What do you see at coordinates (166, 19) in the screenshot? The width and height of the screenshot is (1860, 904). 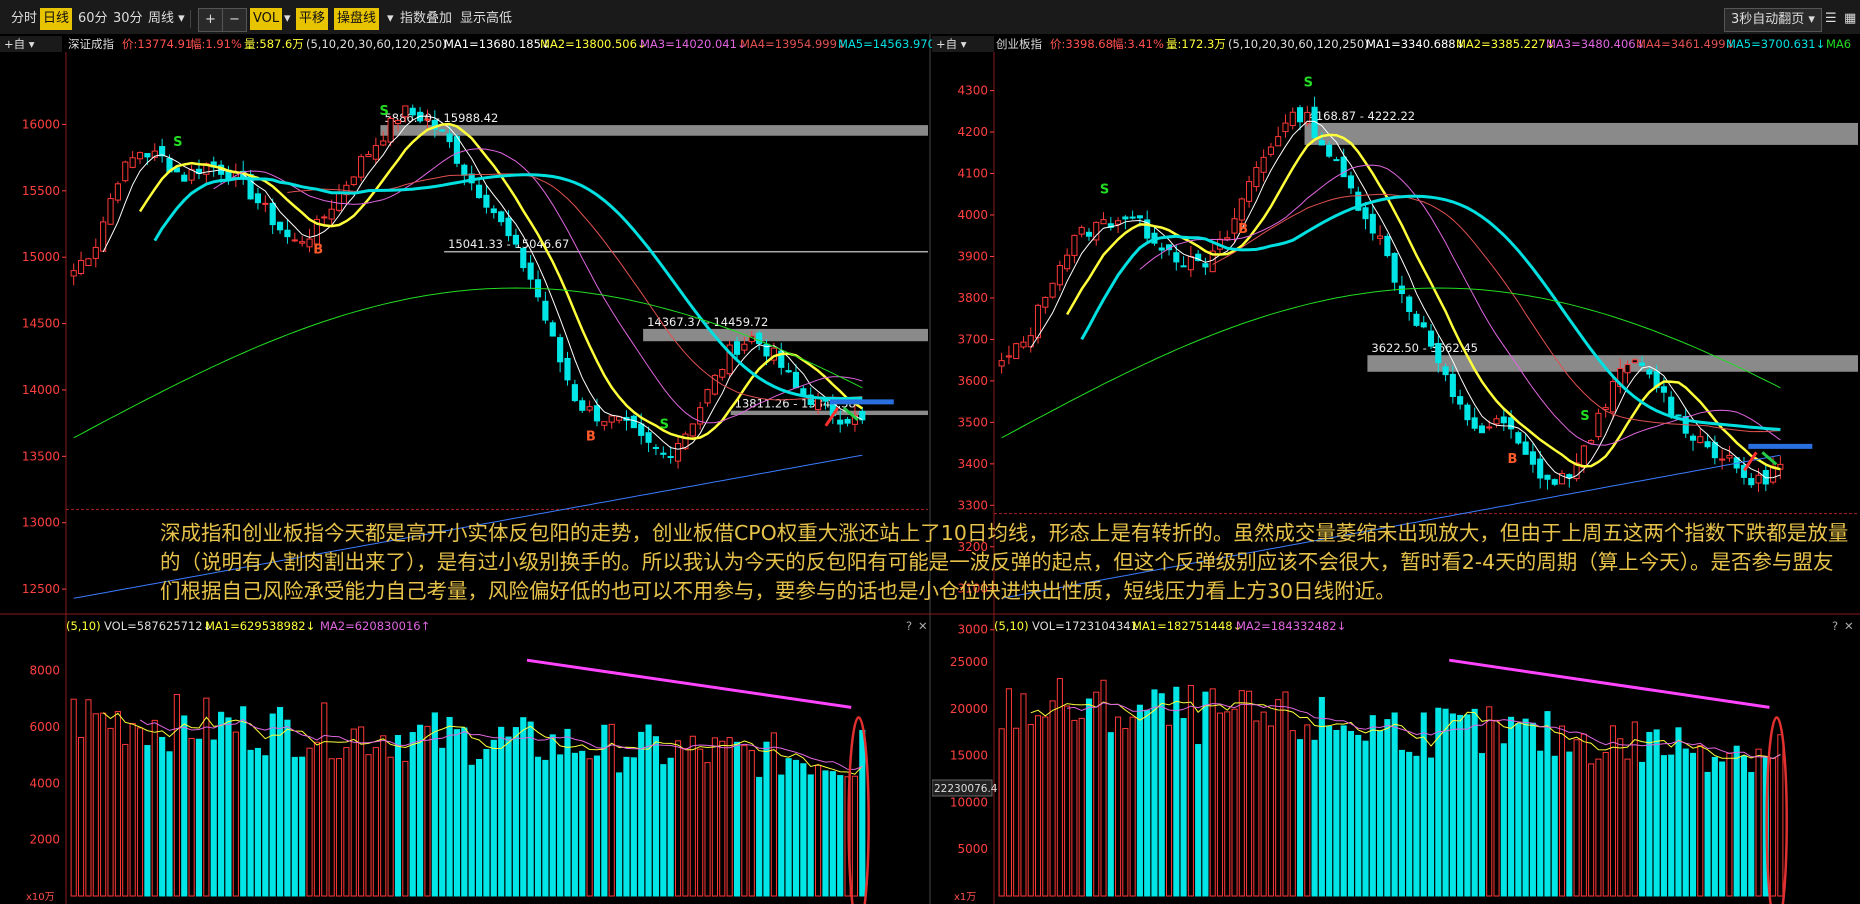 I see `period-week-dropdown: 周线 ▾` at bounding box center [166, 19].